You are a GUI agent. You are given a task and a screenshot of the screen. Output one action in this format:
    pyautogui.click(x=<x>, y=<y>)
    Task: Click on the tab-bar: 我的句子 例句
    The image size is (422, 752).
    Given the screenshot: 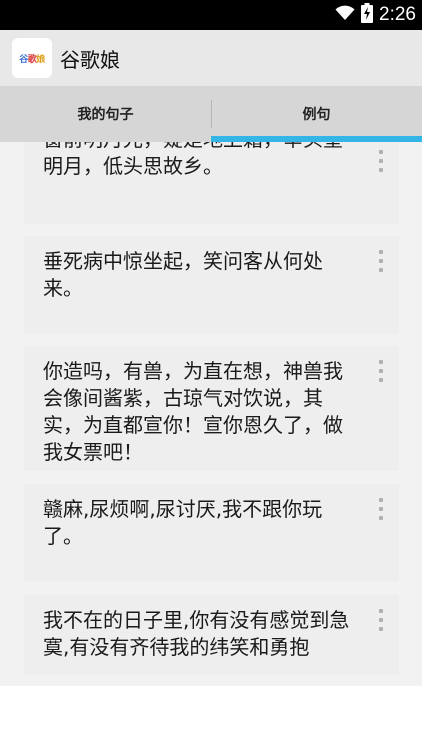 What is the action you would take?
    pyautogui.click(x=211, y=114)
    